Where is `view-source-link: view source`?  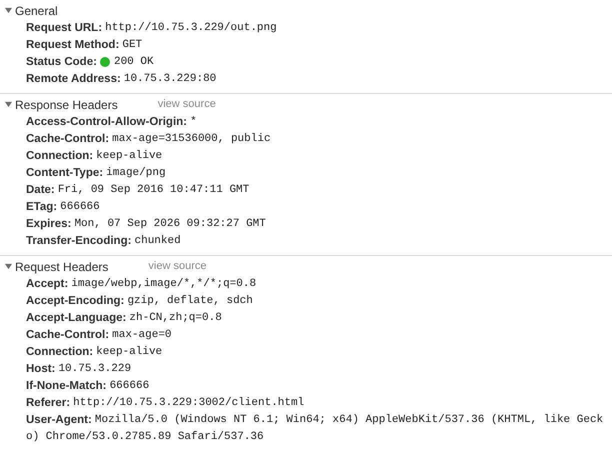
view-source-link: view source is located at coordinates (177, 266).